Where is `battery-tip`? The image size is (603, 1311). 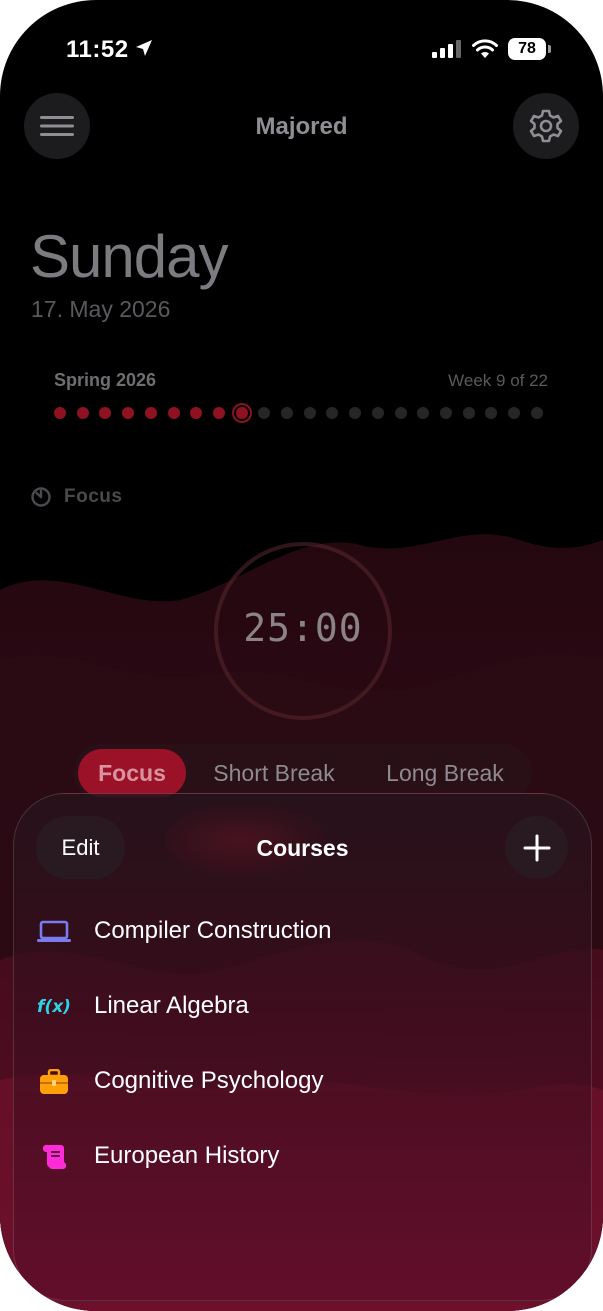
battery-tip is located at coordinates (549, 49).